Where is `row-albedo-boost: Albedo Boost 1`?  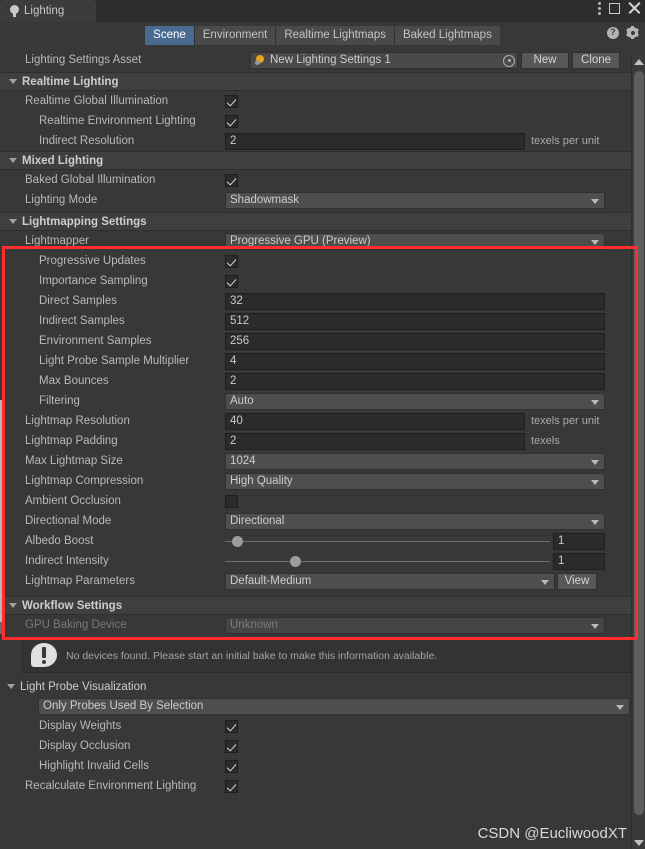
row-albedo-boost: Albedo Boost 1 is located at coordinates (322, 541).